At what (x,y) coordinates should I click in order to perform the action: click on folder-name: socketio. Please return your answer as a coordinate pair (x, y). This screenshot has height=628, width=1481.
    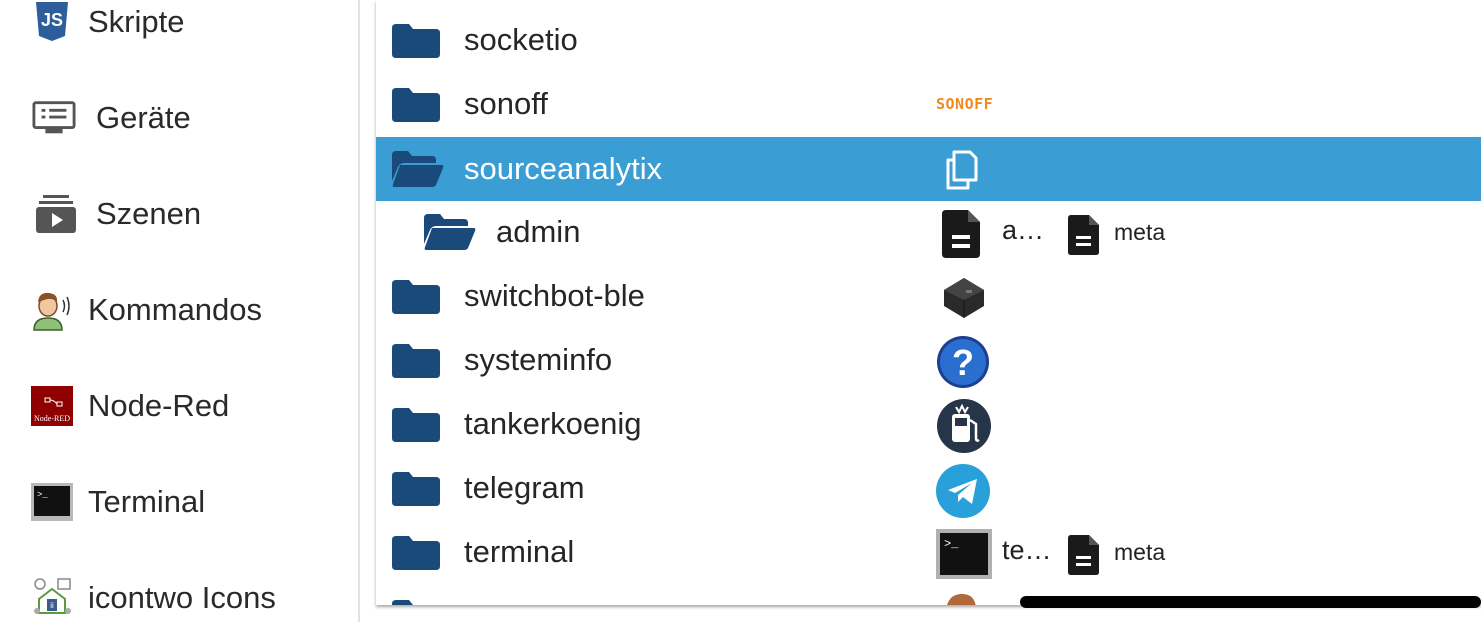
    Looking at the image, I should click on (521, 39).